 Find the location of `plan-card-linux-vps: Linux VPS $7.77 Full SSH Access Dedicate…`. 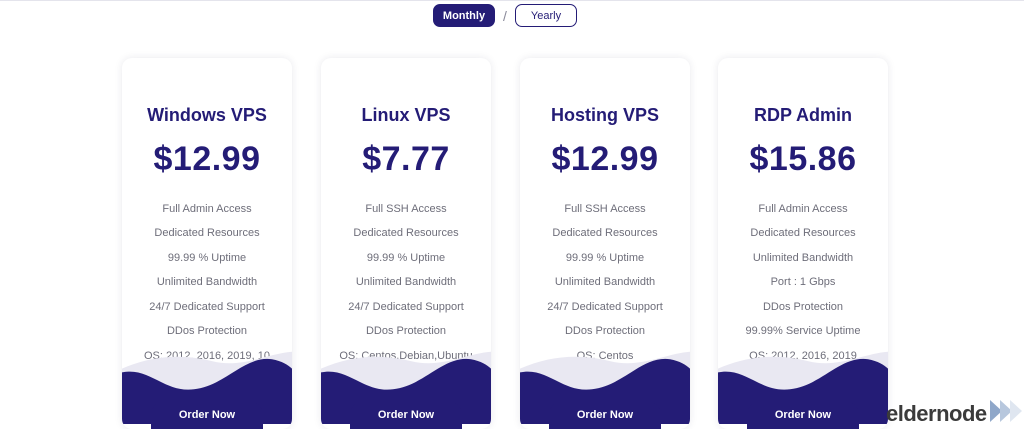

plan-card-linux-vps: Linux VPS $7.77 Full SSH Access Dedicate… is located at coordinates (406, 243).